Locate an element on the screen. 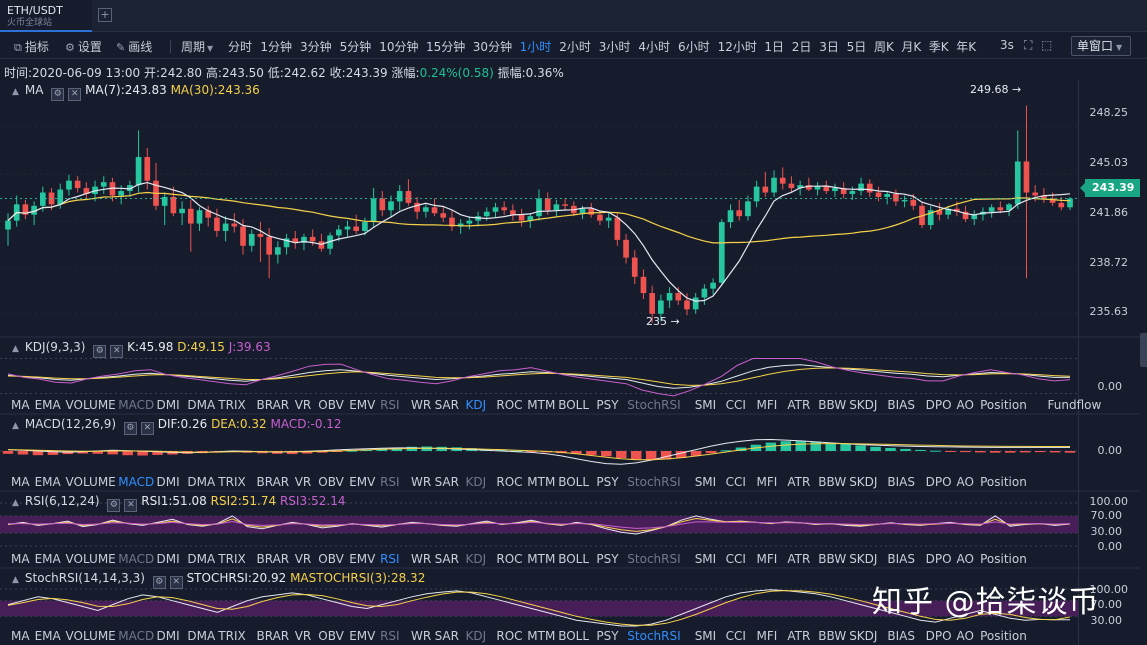 The image size is (1147, 645). rsi-close-icon: ✕ is located at coordinates (131, 505).